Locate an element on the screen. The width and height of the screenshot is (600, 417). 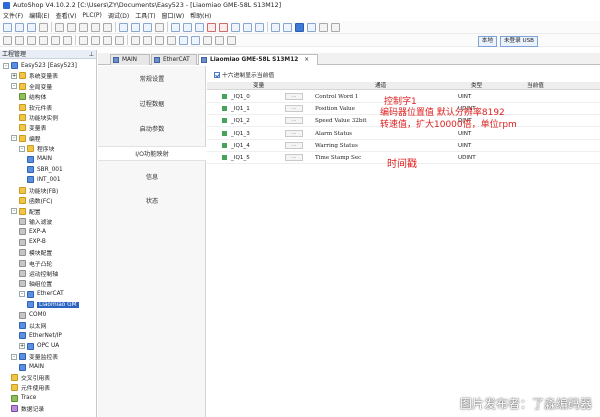
contact-nc-icon is located at coordinates (19, 40).